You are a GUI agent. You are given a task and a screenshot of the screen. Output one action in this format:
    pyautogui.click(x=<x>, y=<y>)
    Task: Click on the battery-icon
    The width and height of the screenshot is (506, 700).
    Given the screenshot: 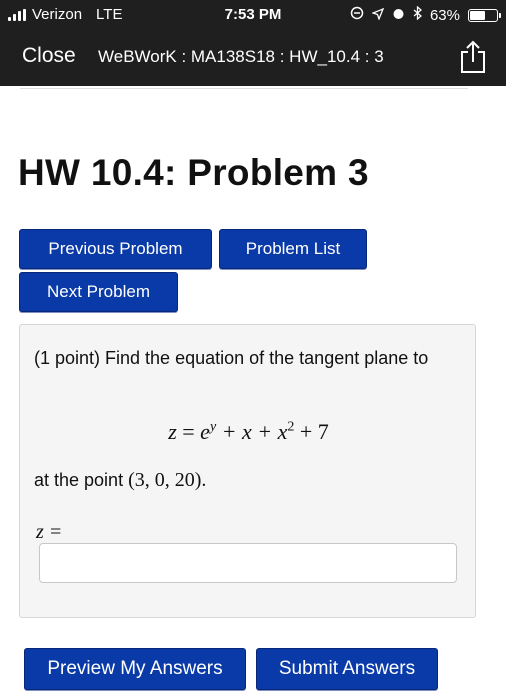 What is the action you would take?
    pyautogui.click(x=484, y=15)
    